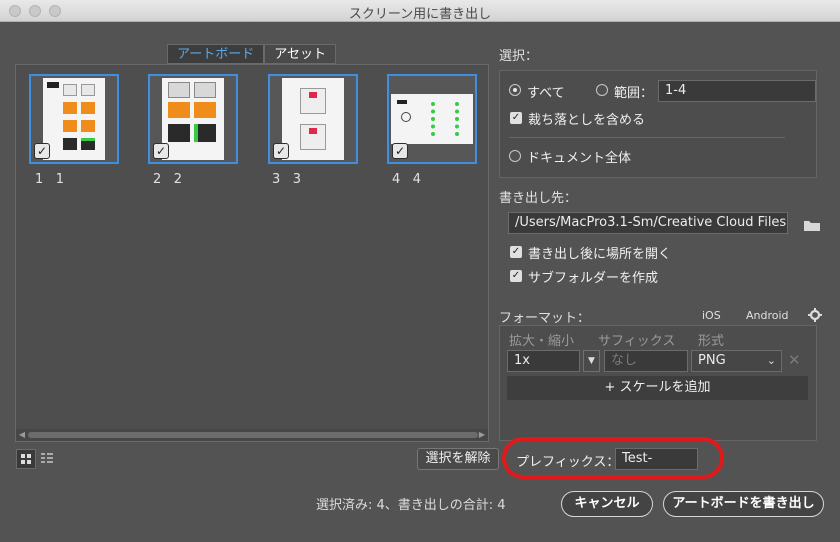 This screenshot has width=840, height=542. What do you see at coordinates (286, 179) in the screenshot?
I see `artboard-3-label: 3 3` at bounding box center [286, 179].